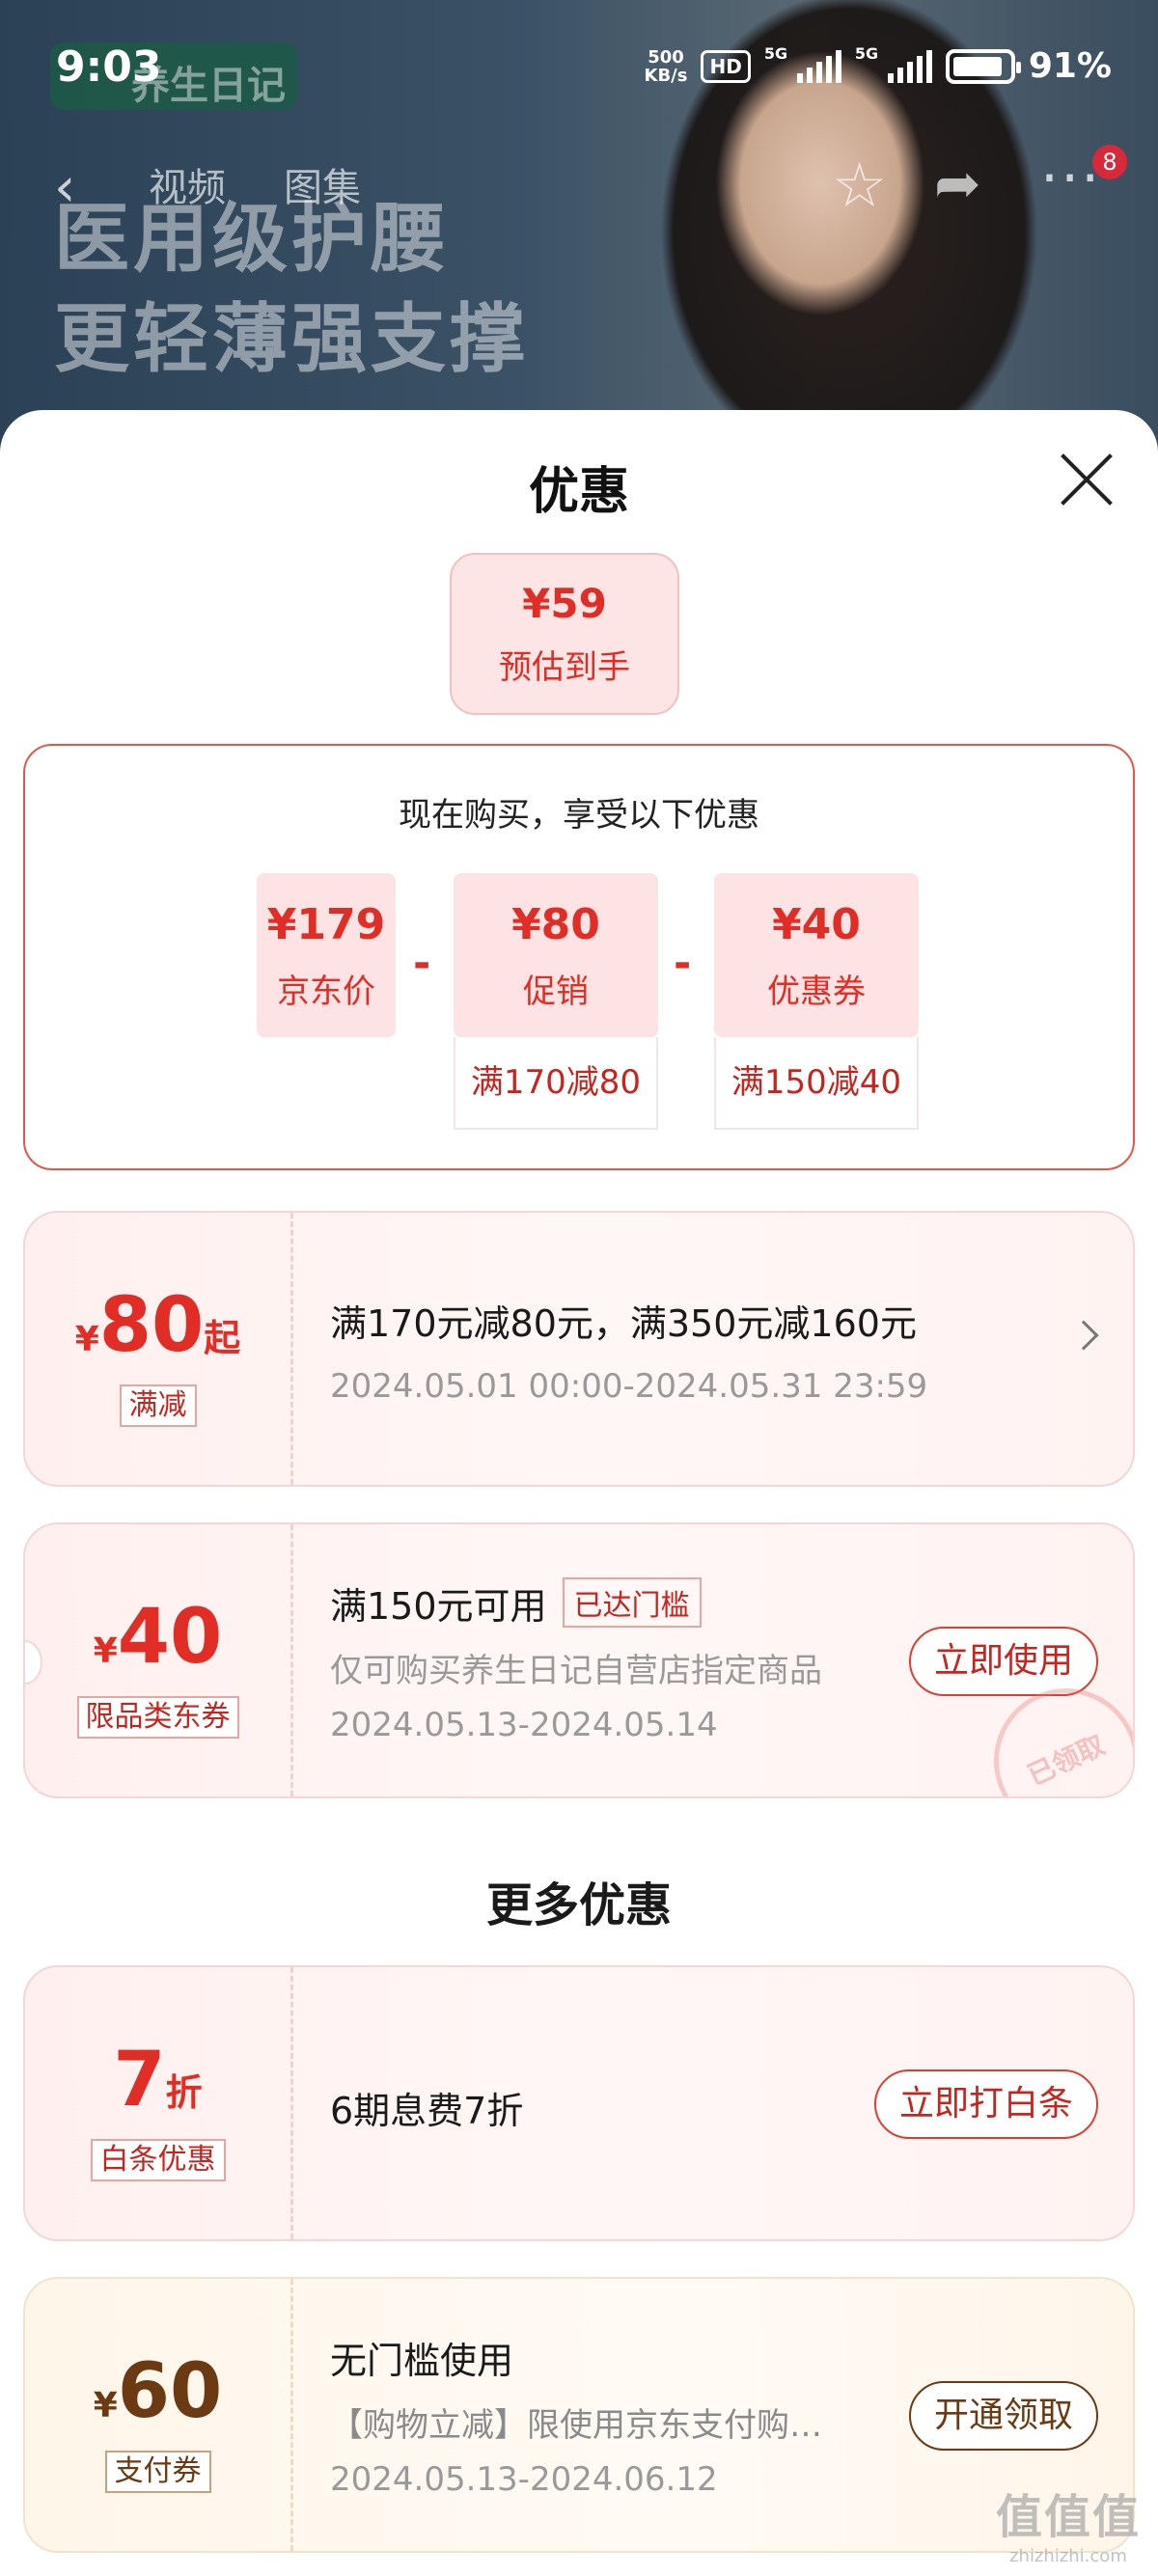 Image resolution: width=1158 pixels, height=2576 pixels. Describe the element at coordinates (629, 1387) in the screenshot. I see `promo-period: 2024.05.01 00:00-2024.05.31 23:59` at that location.